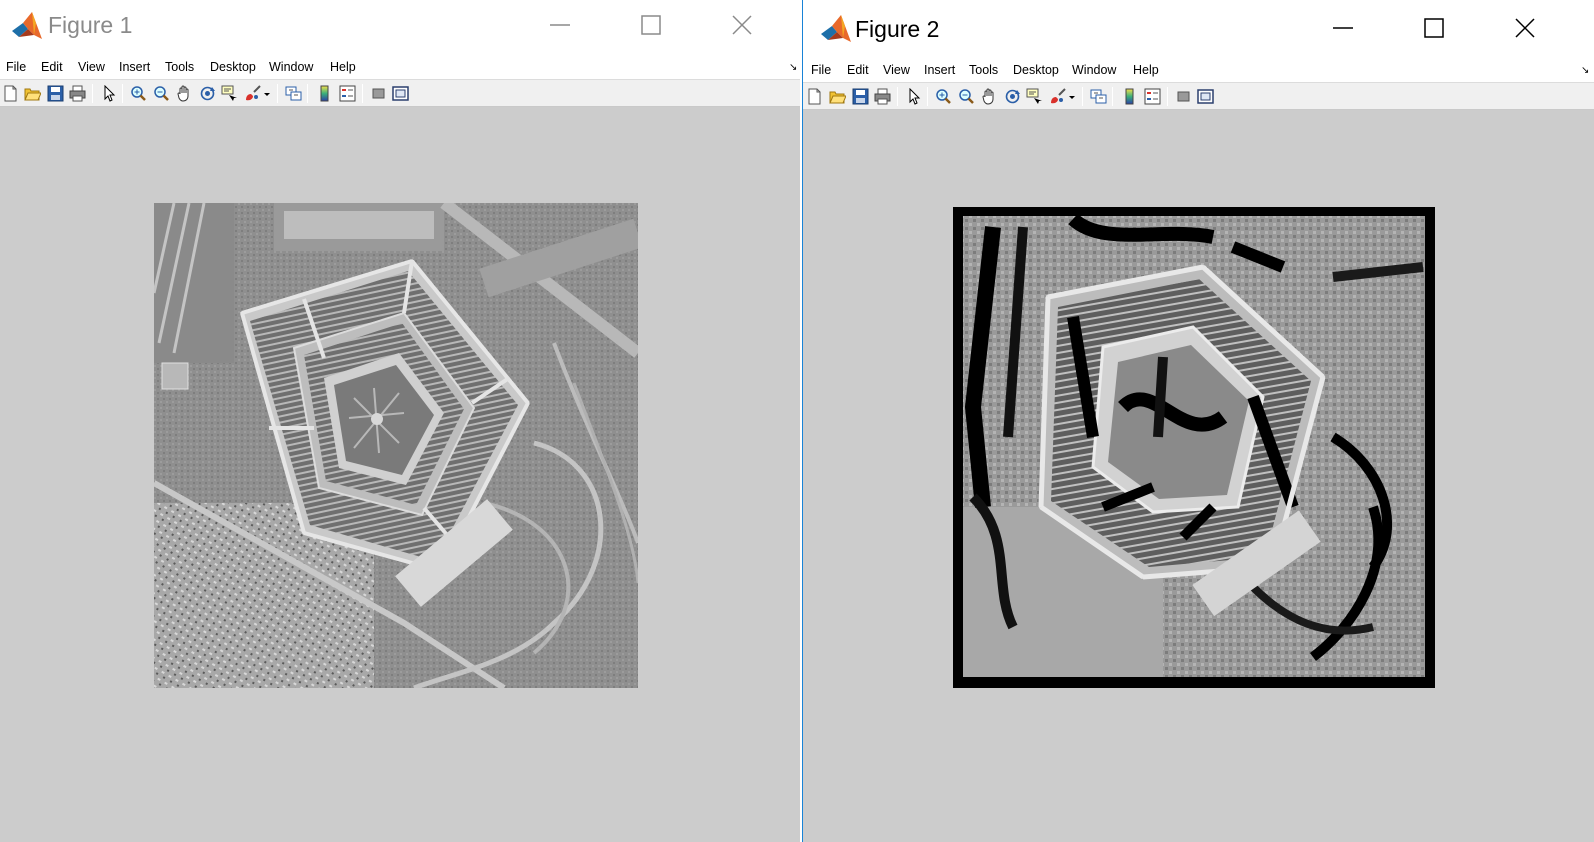 Image resolution: width=1594 pixels, height=842 pixels. What do you see at coordinates (897, 29) in the screenshot?
I see `window-title: Figure 2` at bounding box center [897, 29].